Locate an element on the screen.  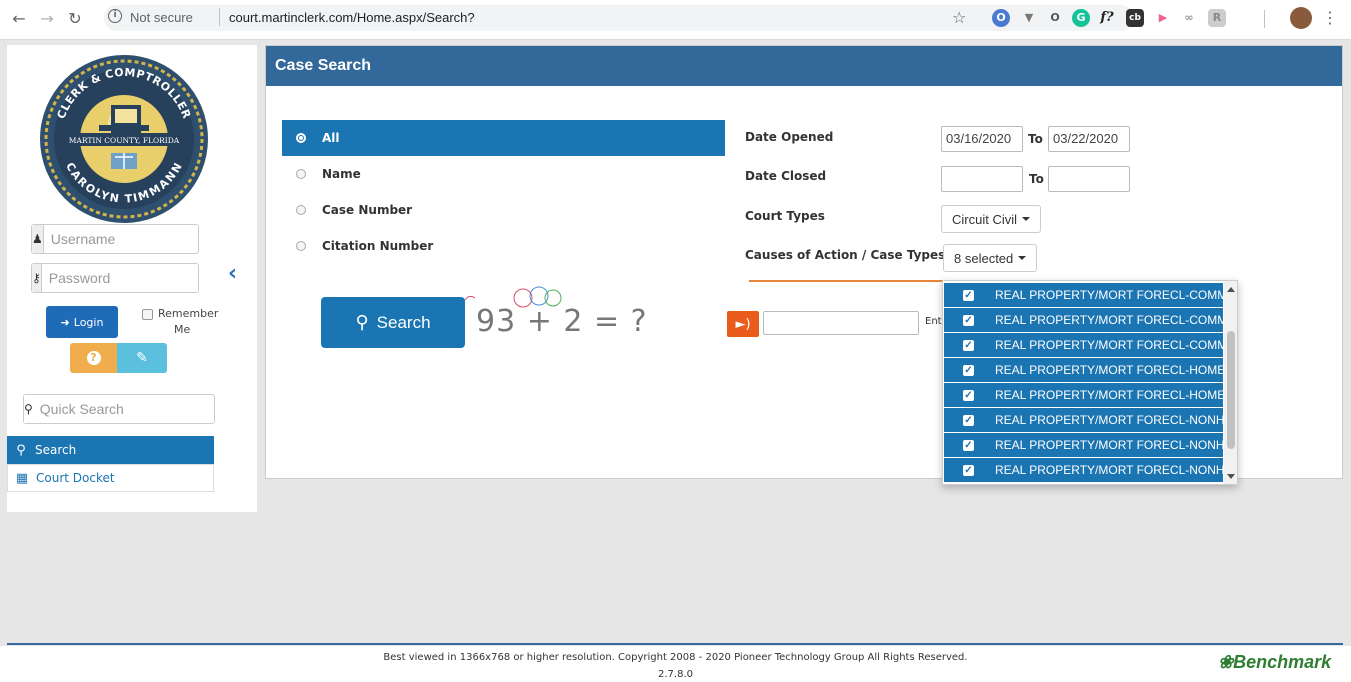
brand-text: Benchmark is located at coordinates (1282, 662).